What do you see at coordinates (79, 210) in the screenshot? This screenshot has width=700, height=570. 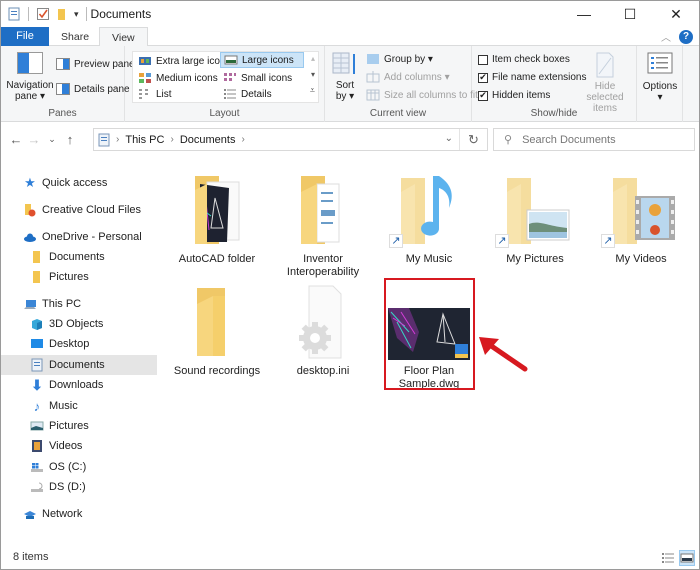 I see `sidebar-item-creative-cloud: Creative Cloud Files` at bounding box center [79, 210].